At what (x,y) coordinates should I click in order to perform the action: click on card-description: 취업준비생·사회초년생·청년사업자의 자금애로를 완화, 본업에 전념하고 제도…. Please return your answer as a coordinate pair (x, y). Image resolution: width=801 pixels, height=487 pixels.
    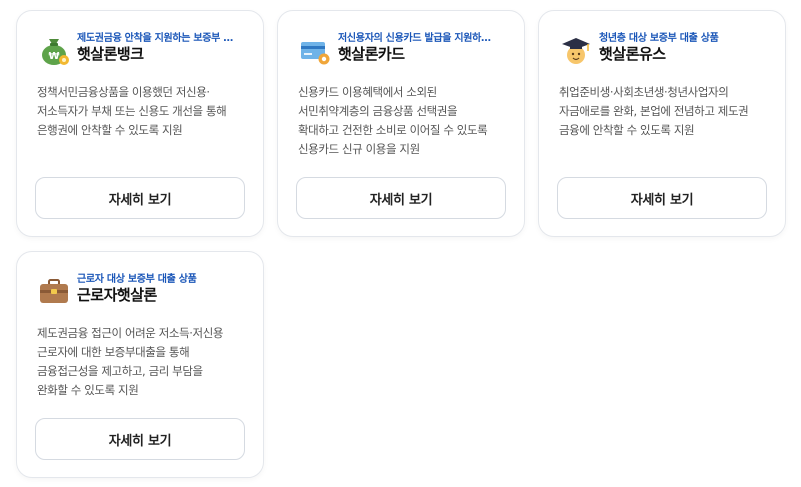
    Looking at the image, I should click on (654, 111).